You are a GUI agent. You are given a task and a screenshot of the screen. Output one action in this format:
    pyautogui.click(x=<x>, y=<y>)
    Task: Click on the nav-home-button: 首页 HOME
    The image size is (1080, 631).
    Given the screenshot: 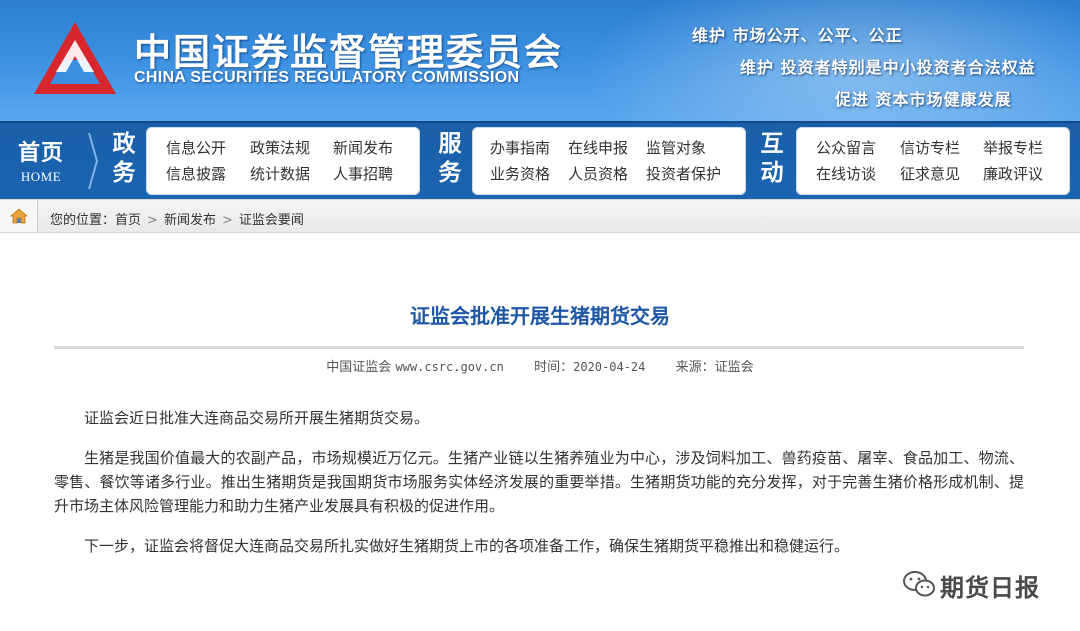 What is the action you would take?
    pyautogui.click(x=41, y=161)
    